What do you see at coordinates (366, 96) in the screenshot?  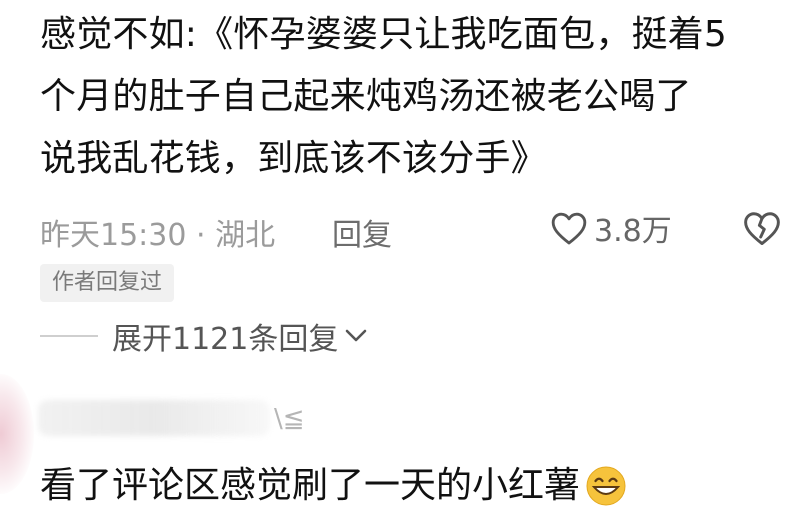 I see `comment-text-line-2: 个月的肚子自己起来炖鸡汤还被老公喝了` at bounding box center [366, 96].